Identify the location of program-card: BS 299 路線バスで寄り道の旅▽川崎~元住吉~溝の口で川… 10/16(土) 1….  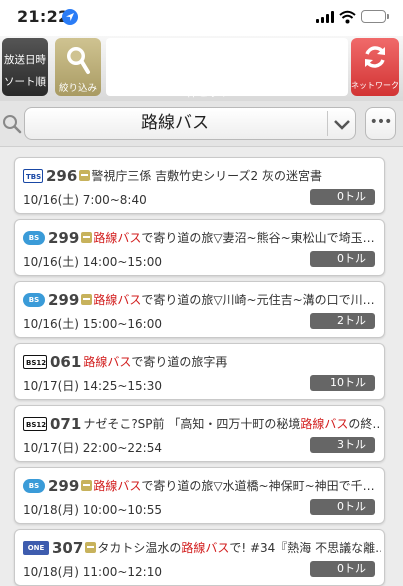
(199, 309).